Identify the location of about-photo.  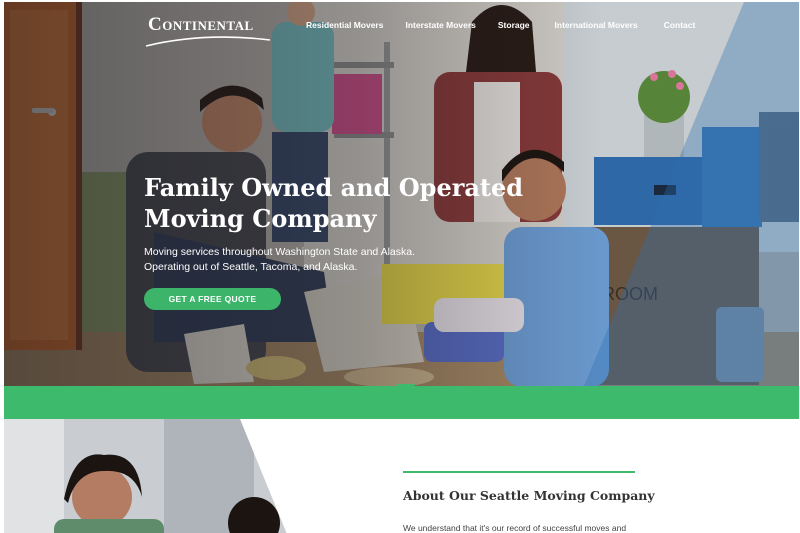
(149, 476).